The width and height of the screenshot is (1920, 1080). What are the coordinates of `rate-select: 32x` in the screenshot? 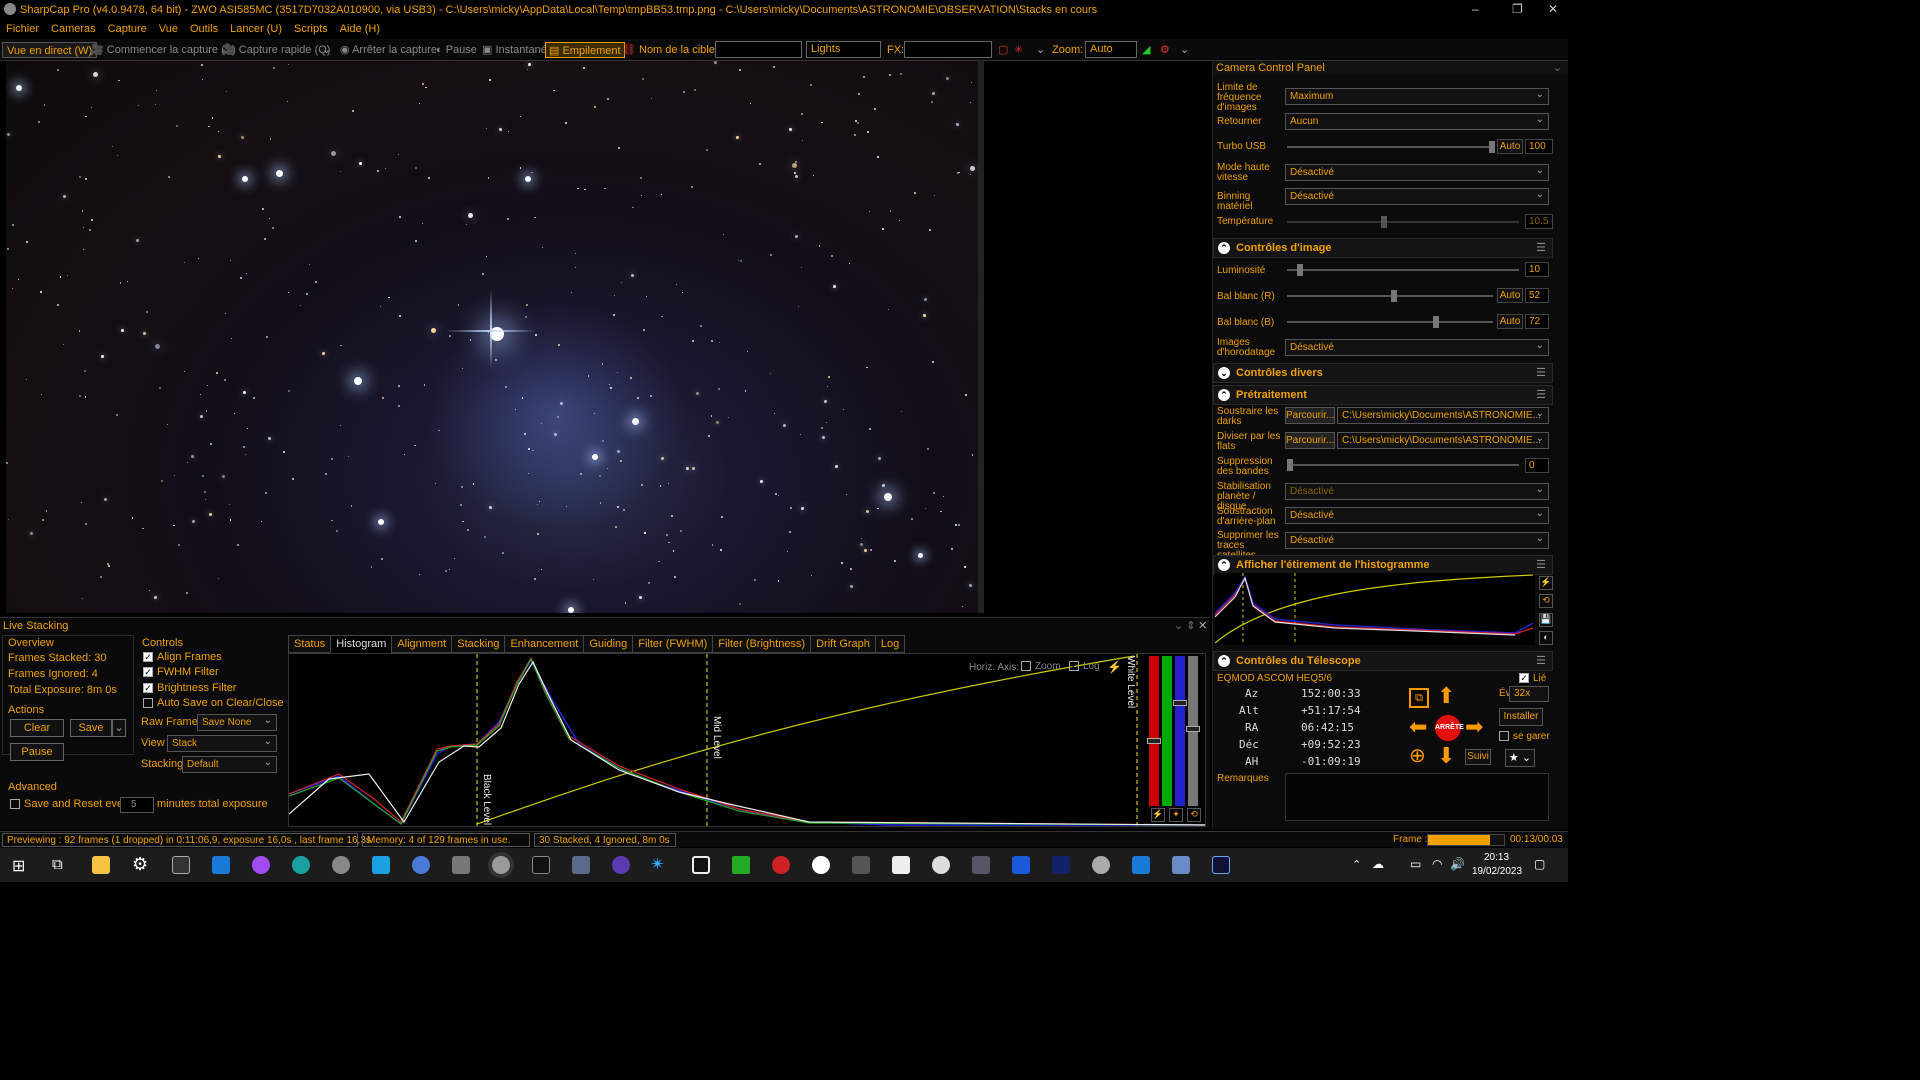 It's located at (1529, 694).